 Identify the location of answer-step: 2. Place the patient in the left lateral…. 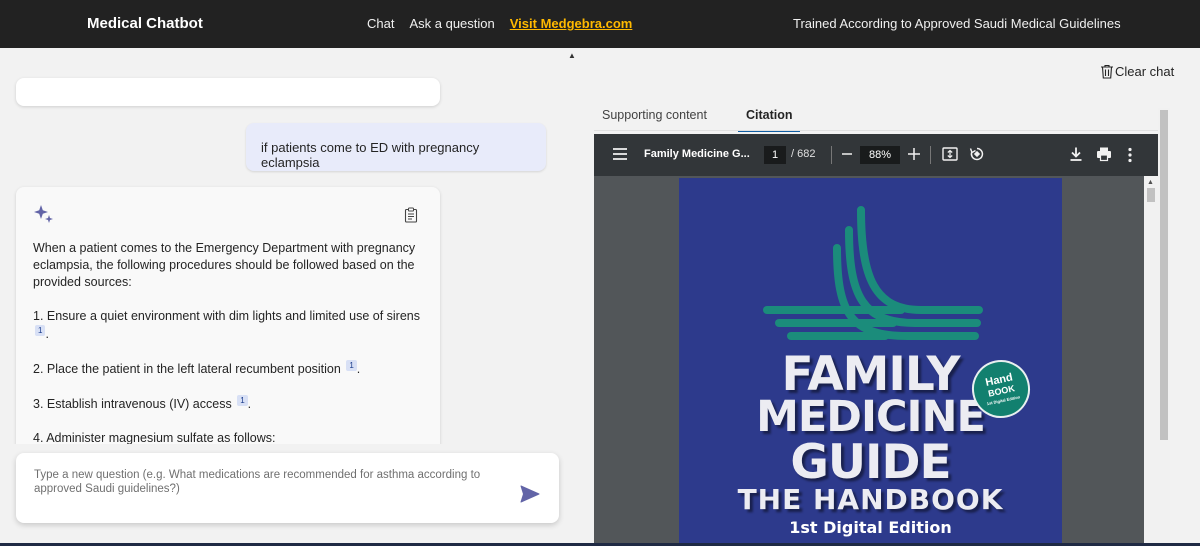
(230, 369).